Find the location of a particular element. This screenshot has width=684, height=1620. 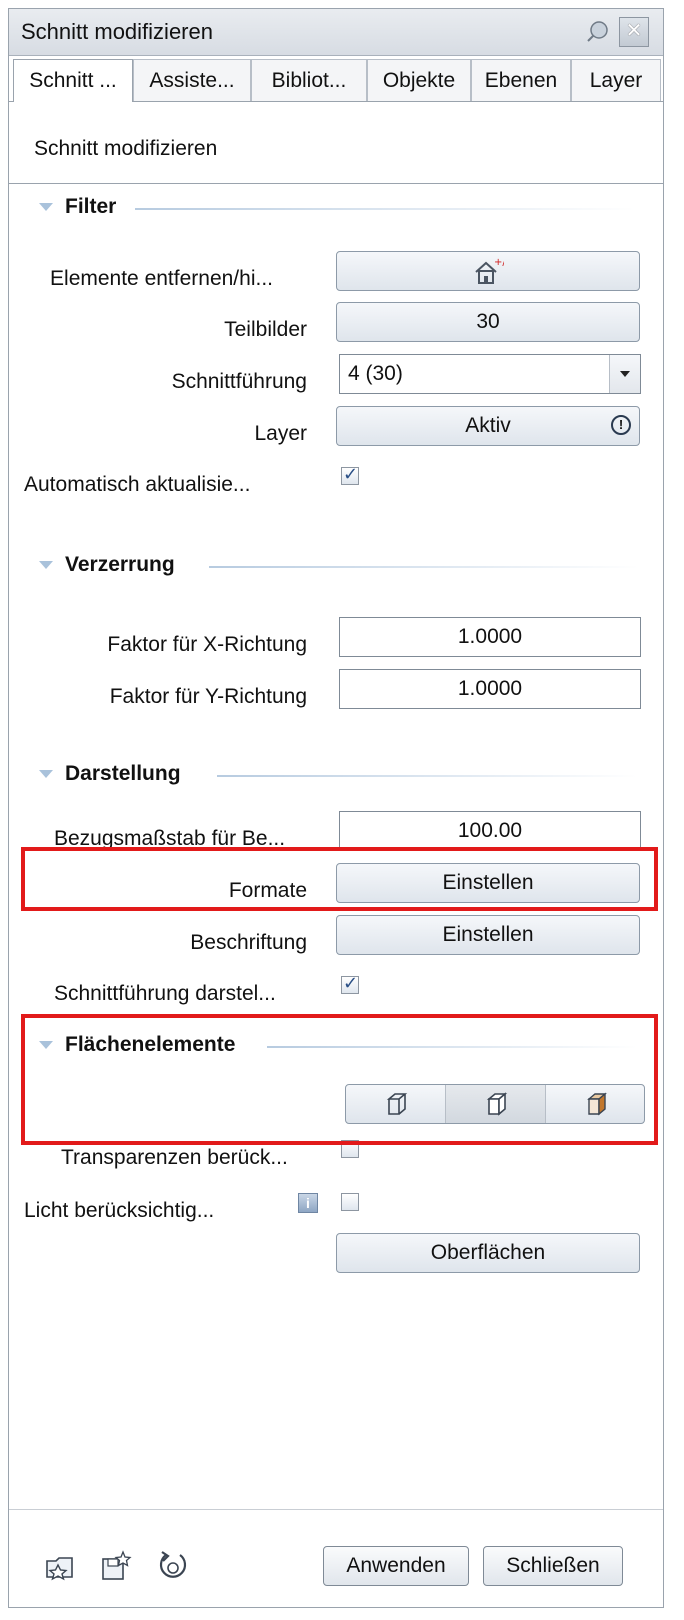

schnittfuehrung-select: 4 (30) is located at coordinates (490, 374).